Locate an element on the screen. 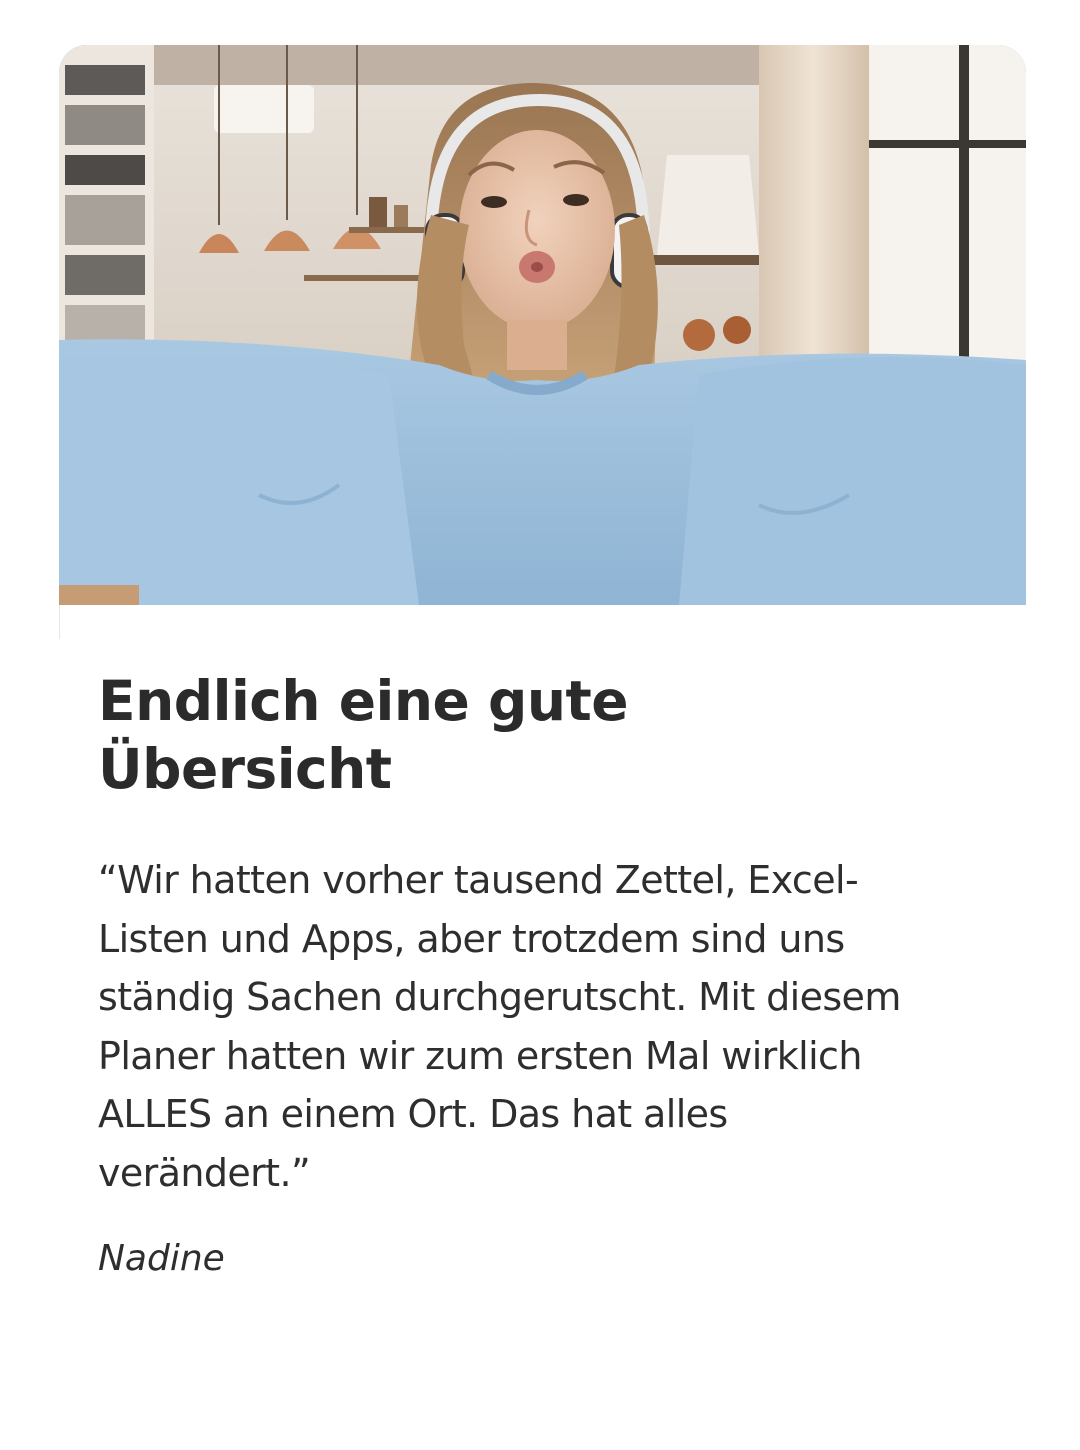 The height and width of the screenshot is (1450, 1080). testimonial-title: Endlich eine gute Übersicht is located at coordinates (538, 735).